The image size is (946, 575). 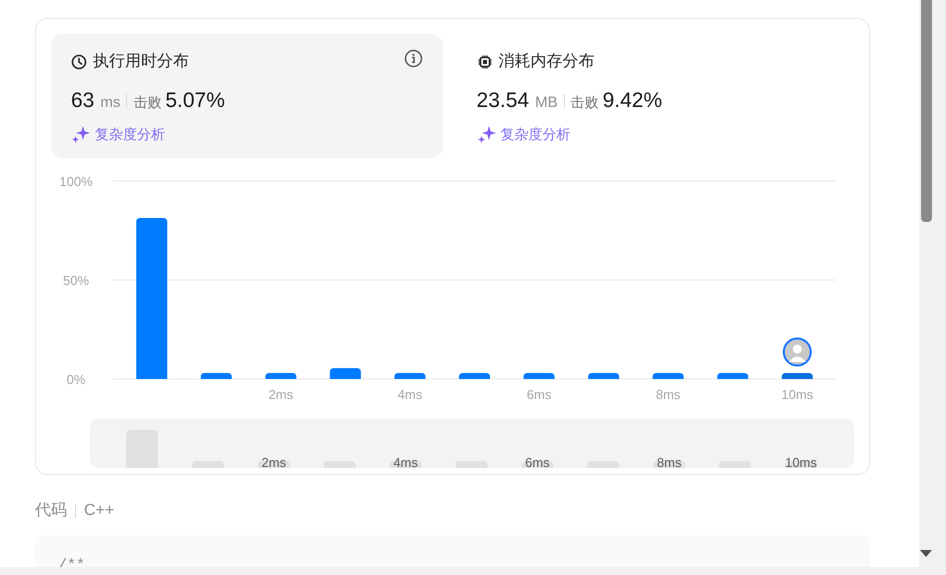 I want to click on language-label: C++, so click(x=99, y=511).